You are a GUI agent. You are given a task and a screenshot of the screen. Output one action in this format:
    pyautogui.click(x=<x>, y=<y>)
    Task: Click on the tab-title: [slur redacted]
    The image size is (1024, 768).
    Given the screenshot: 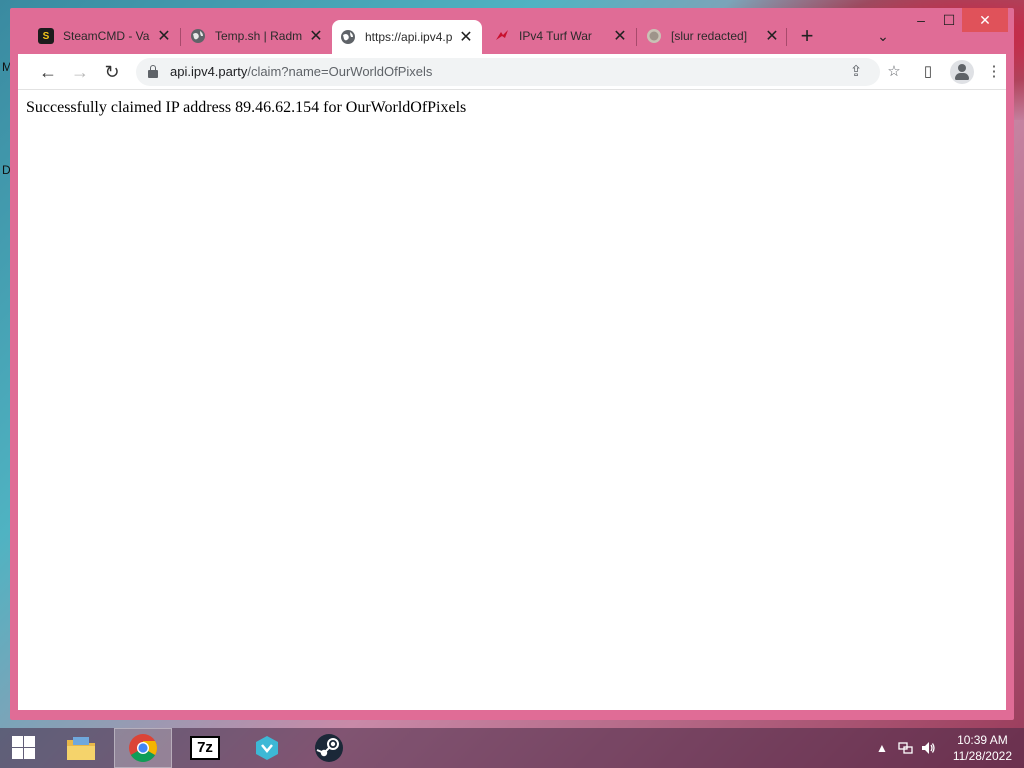 What is the action you would take?
    pyautogui.click(x=709, y=36)
    